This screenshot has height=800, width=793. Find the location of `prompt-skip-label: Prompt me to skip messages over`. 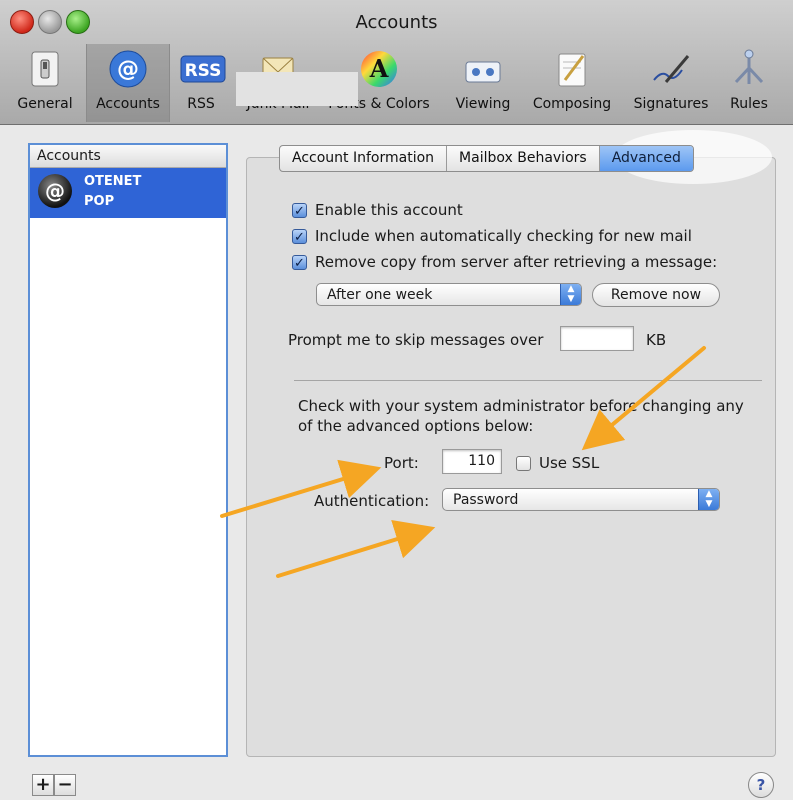

prompt-skip-label: Prompt me to skip messages over is located at coordinates (416, 340).